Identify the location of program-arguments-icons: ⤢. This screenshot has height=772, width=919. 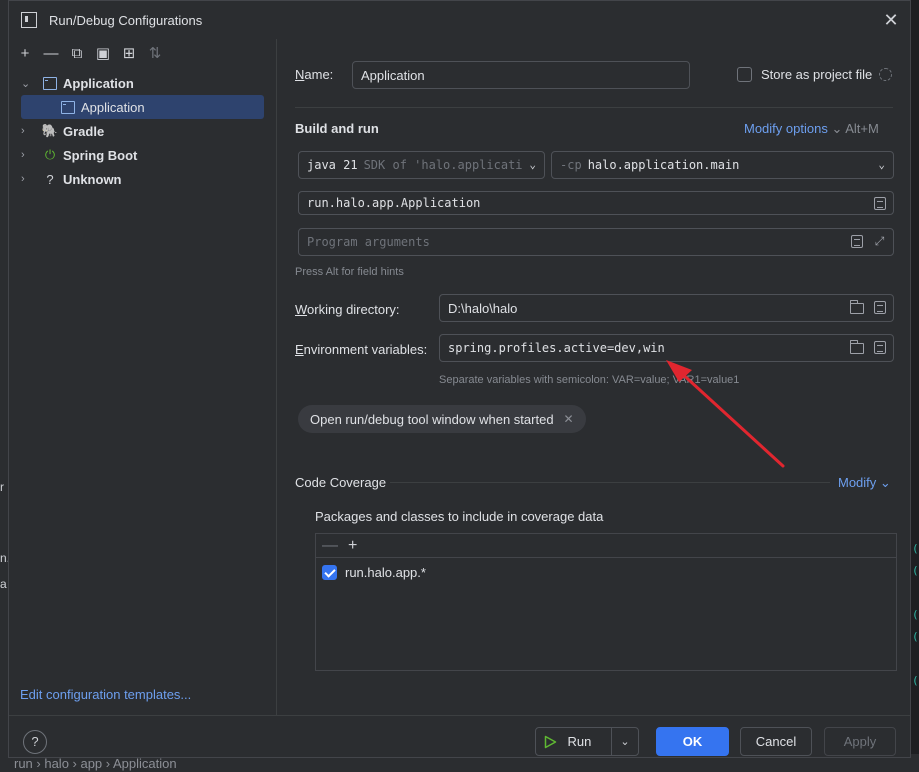
(868, 241).